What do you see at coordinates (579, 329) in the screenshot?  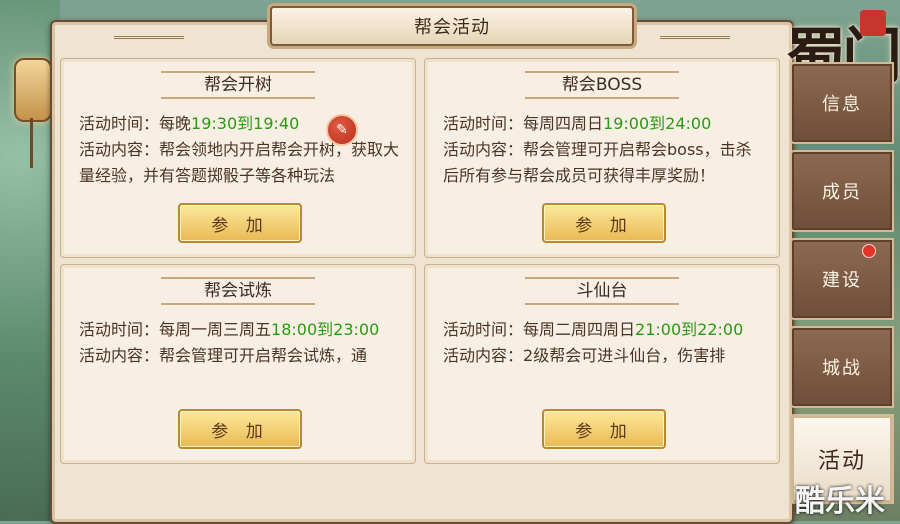 I see `time-prefix: 每周二周四周日` at bounding box center [579, 329].